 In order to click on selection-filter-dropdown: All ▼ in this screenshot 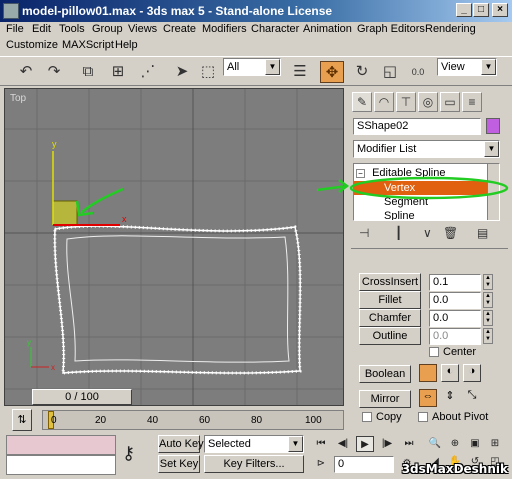, I will do `click(252, 67)`.